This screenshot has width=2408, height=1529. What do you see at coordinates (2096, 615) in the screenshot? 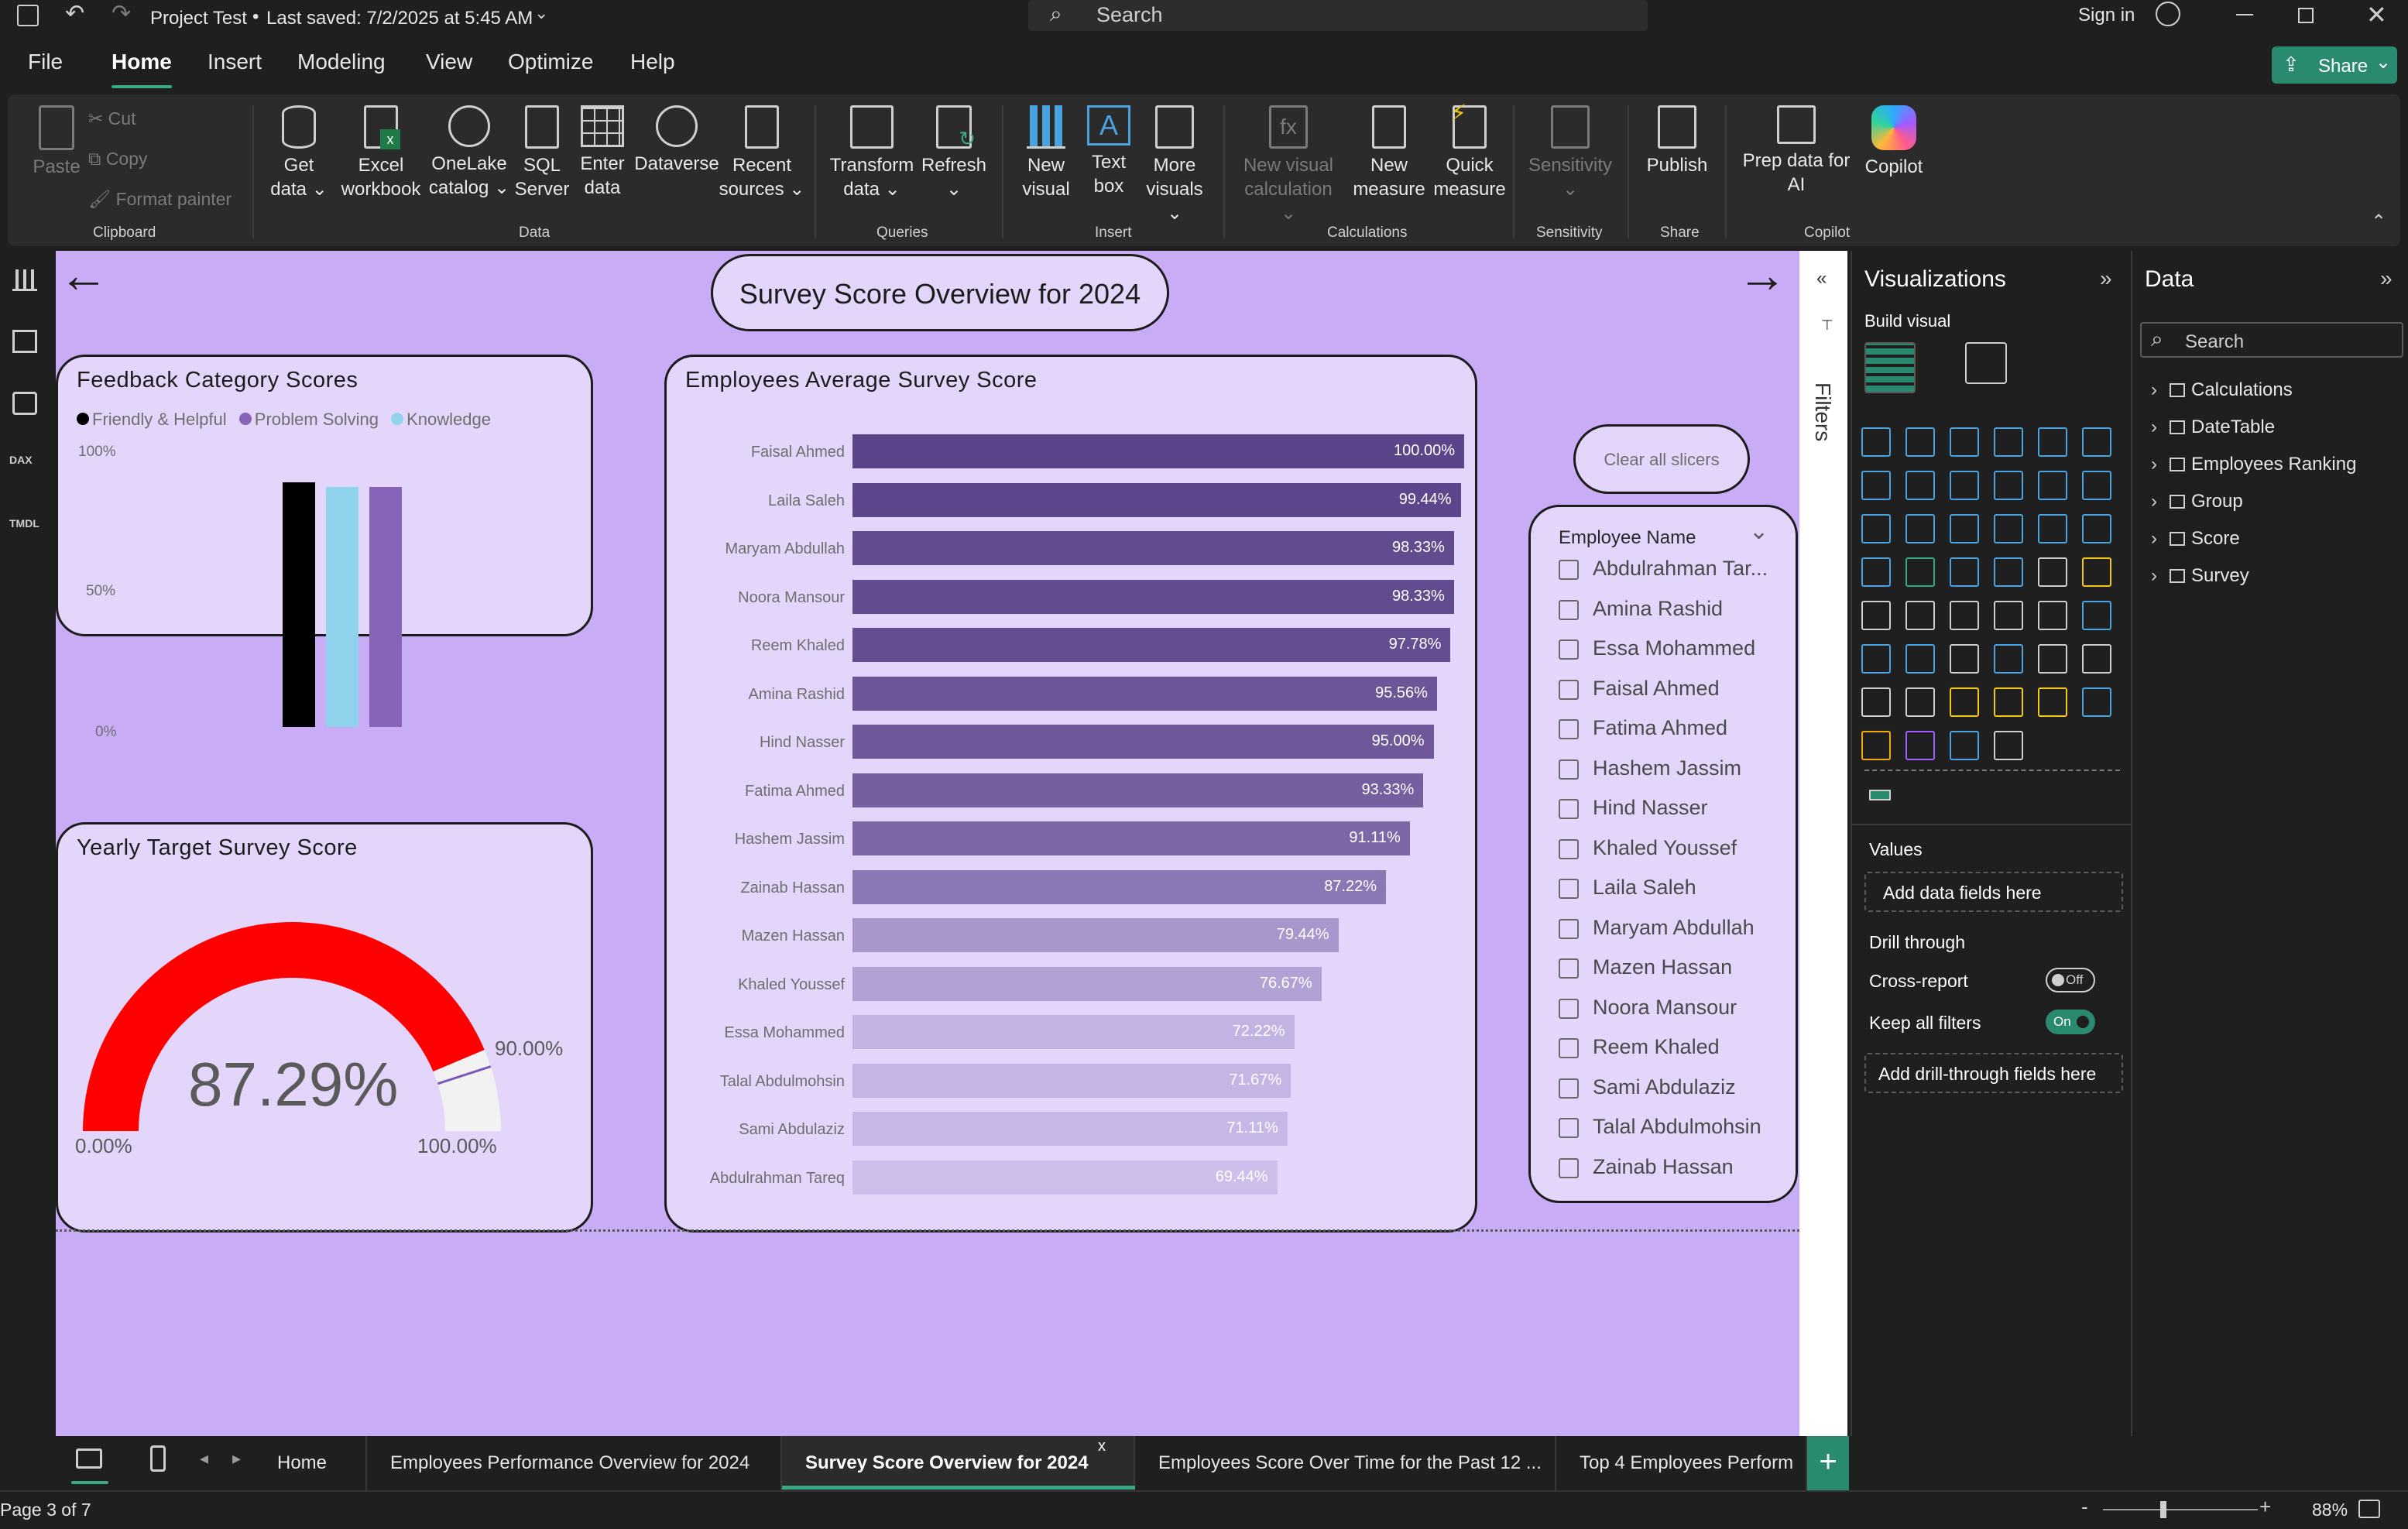
I see `matrix-icon` at bounding box center [2096, 615].